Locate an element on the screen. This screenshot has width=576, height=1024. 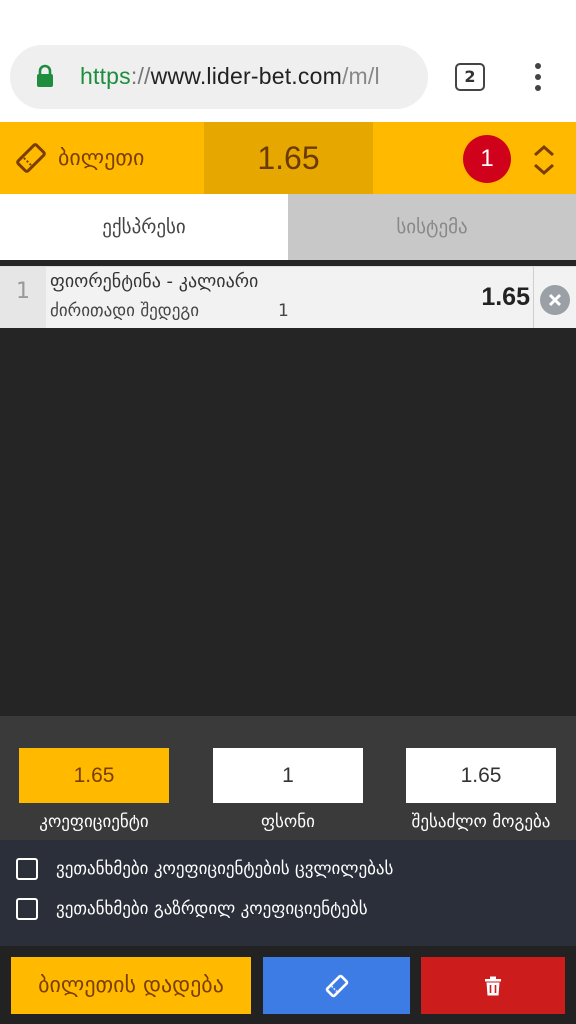
remove-selection-button is located at coordinates (555, 300).